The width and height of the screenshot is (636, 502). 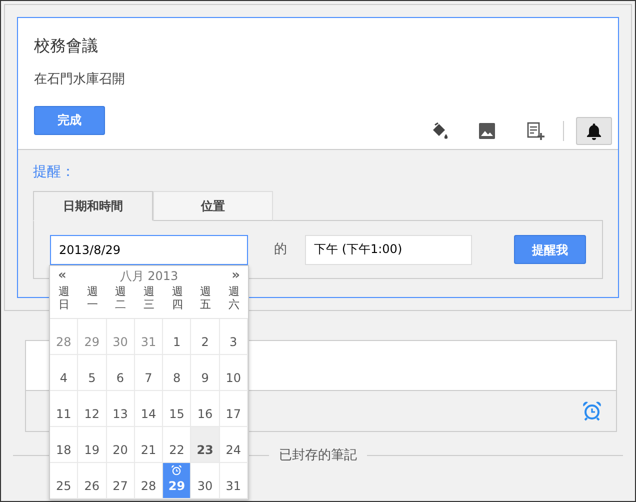 I want to click on day-cell: 24, so click(x=234, y=445).